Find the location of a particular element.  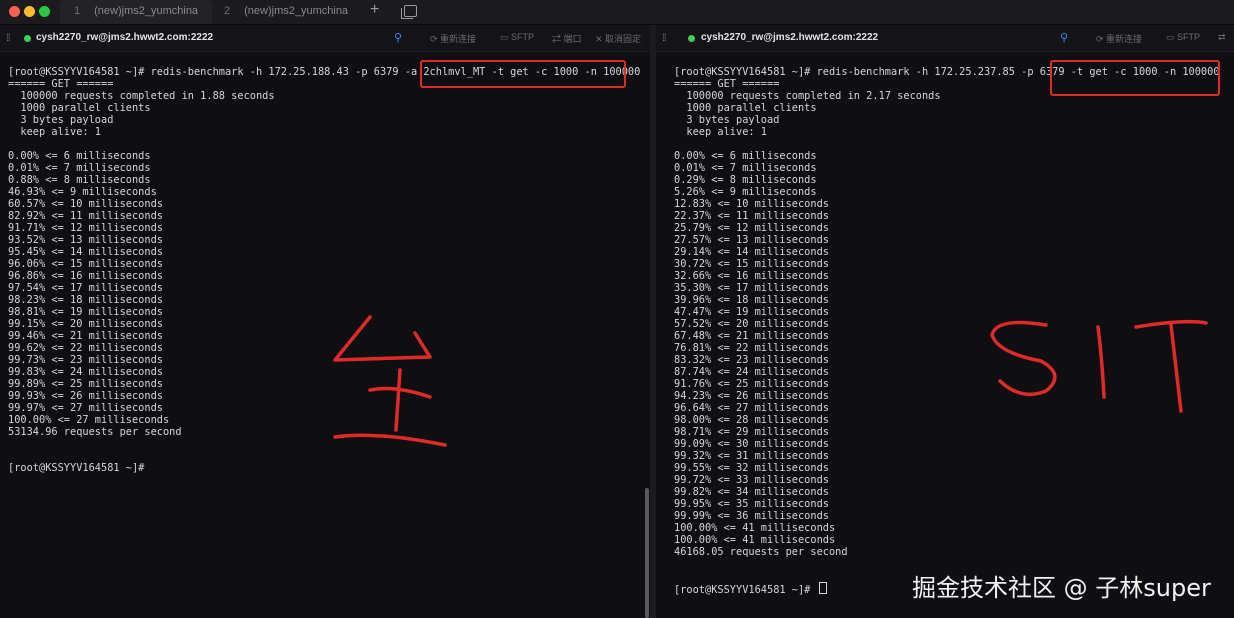

unpin-label: 取消固定 is located at coordinates (623, 39).